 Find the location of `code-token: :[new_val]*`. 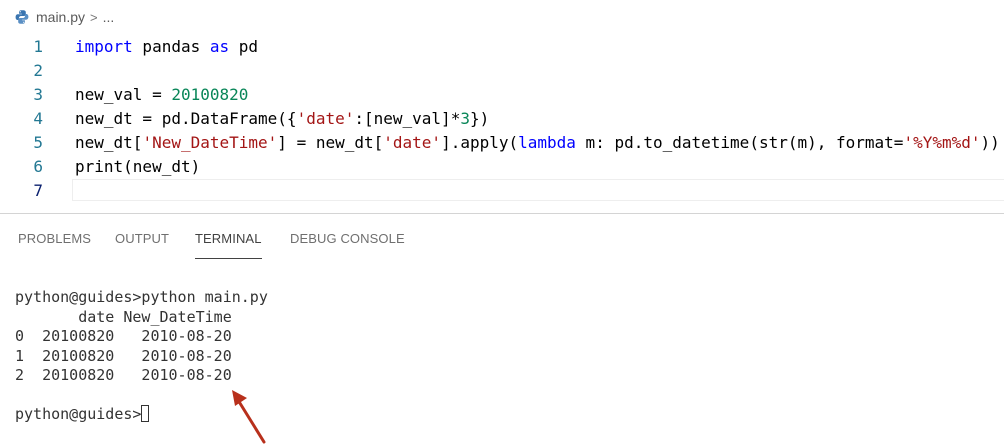

code-token: :[new_val]* is located at coordinates (407, 118).